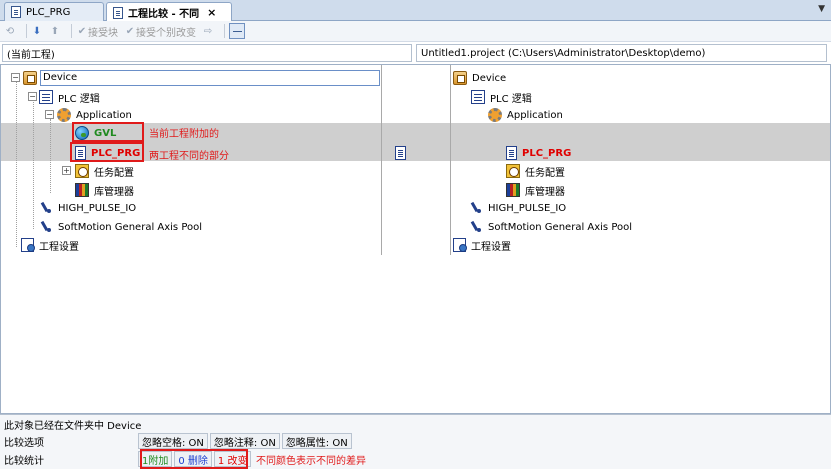 This screenshot has width=831, height=469. What do you see at coordinates (31, 55) in the screenshot?
I see `left-path-text: (当前工程)` at bounding box center [31, 55].